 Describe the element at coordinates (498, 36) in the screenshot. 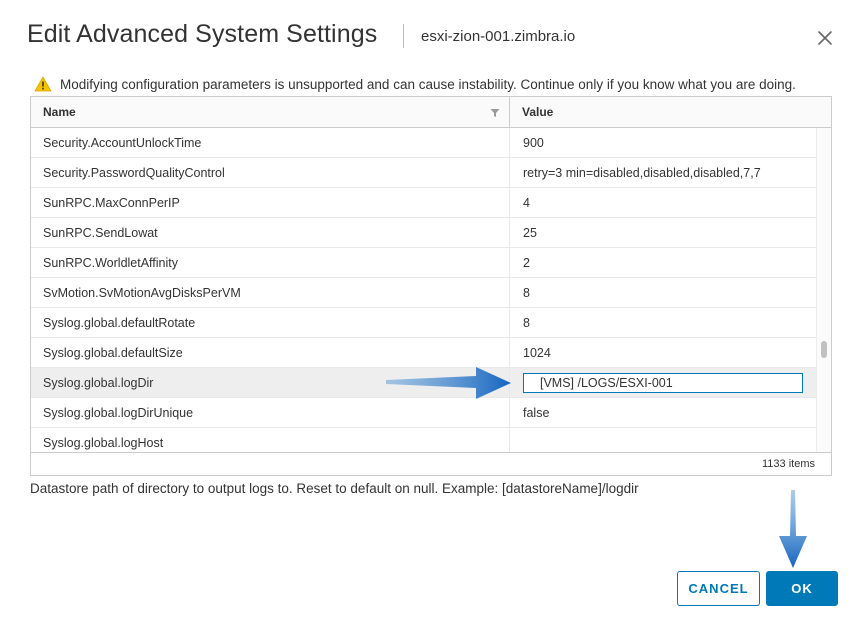

I see `host-name: esxi-zion-001.zimbra.io` at that location.